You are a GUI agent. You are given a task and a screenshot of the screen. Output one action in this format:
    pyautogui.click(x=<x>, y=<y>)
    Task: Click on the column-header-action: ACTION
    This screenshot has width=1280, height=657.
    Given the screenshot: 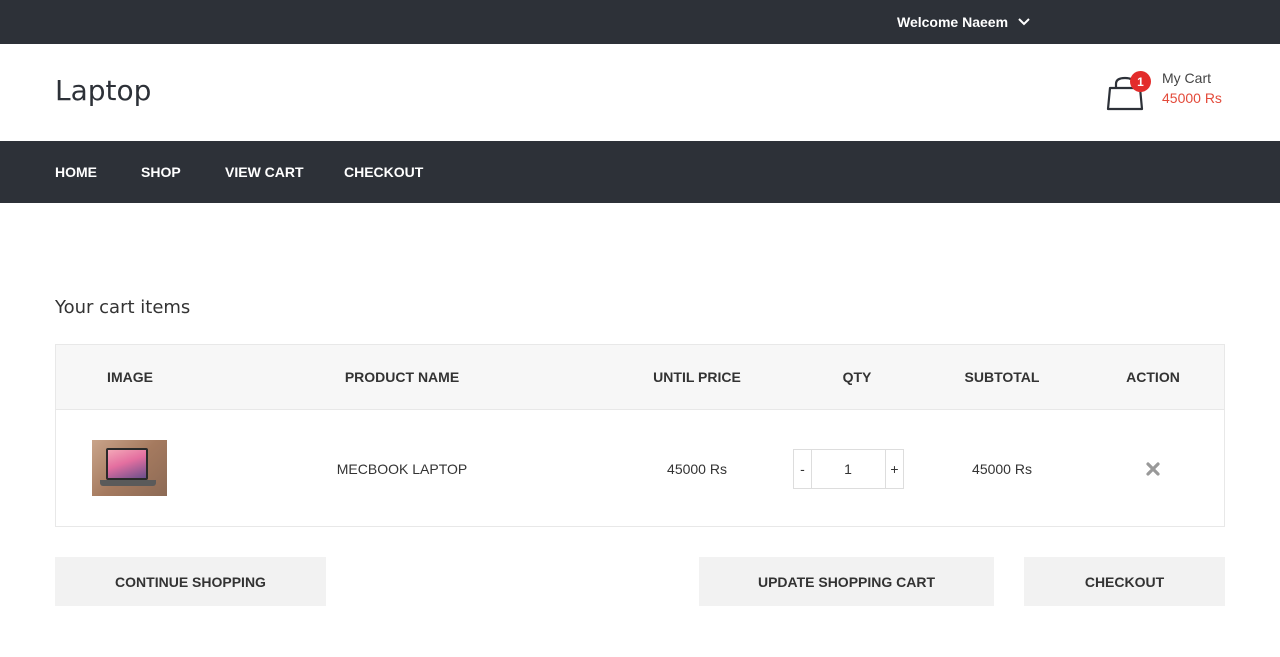 What is the action you would take?
    pyautogui.click(x=1153, y=377)
    